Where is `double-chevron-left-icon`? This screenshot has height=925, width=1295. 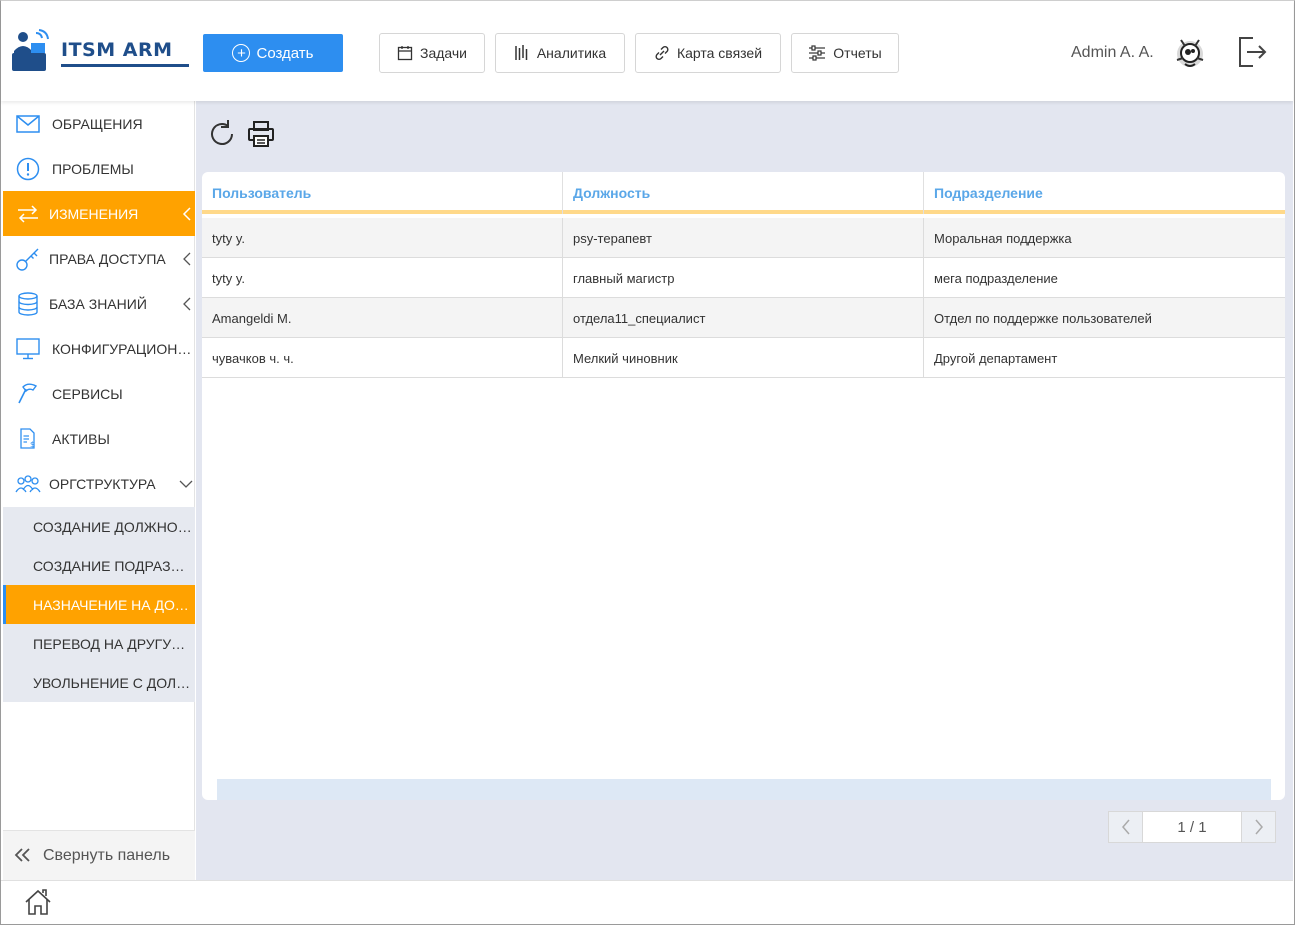 double-chevron-left-icon is located at coordinates (22, 855).